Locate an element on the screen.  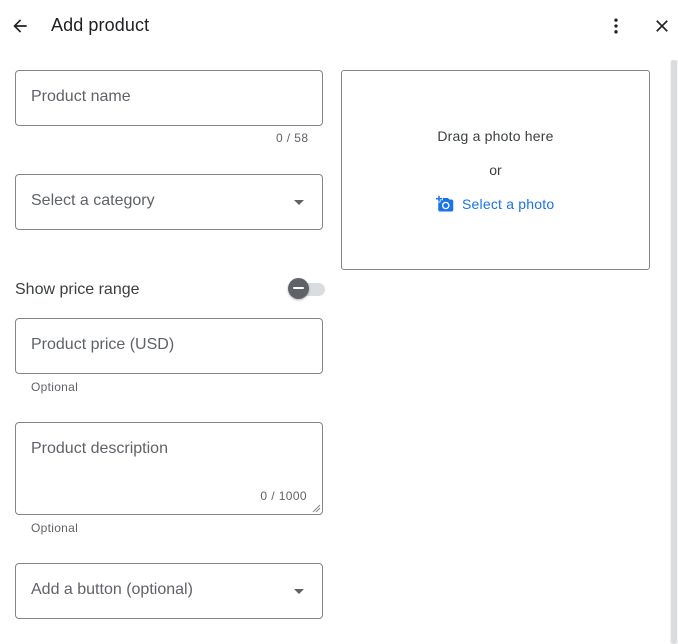
close-icon is located at coordinates (662, 26).